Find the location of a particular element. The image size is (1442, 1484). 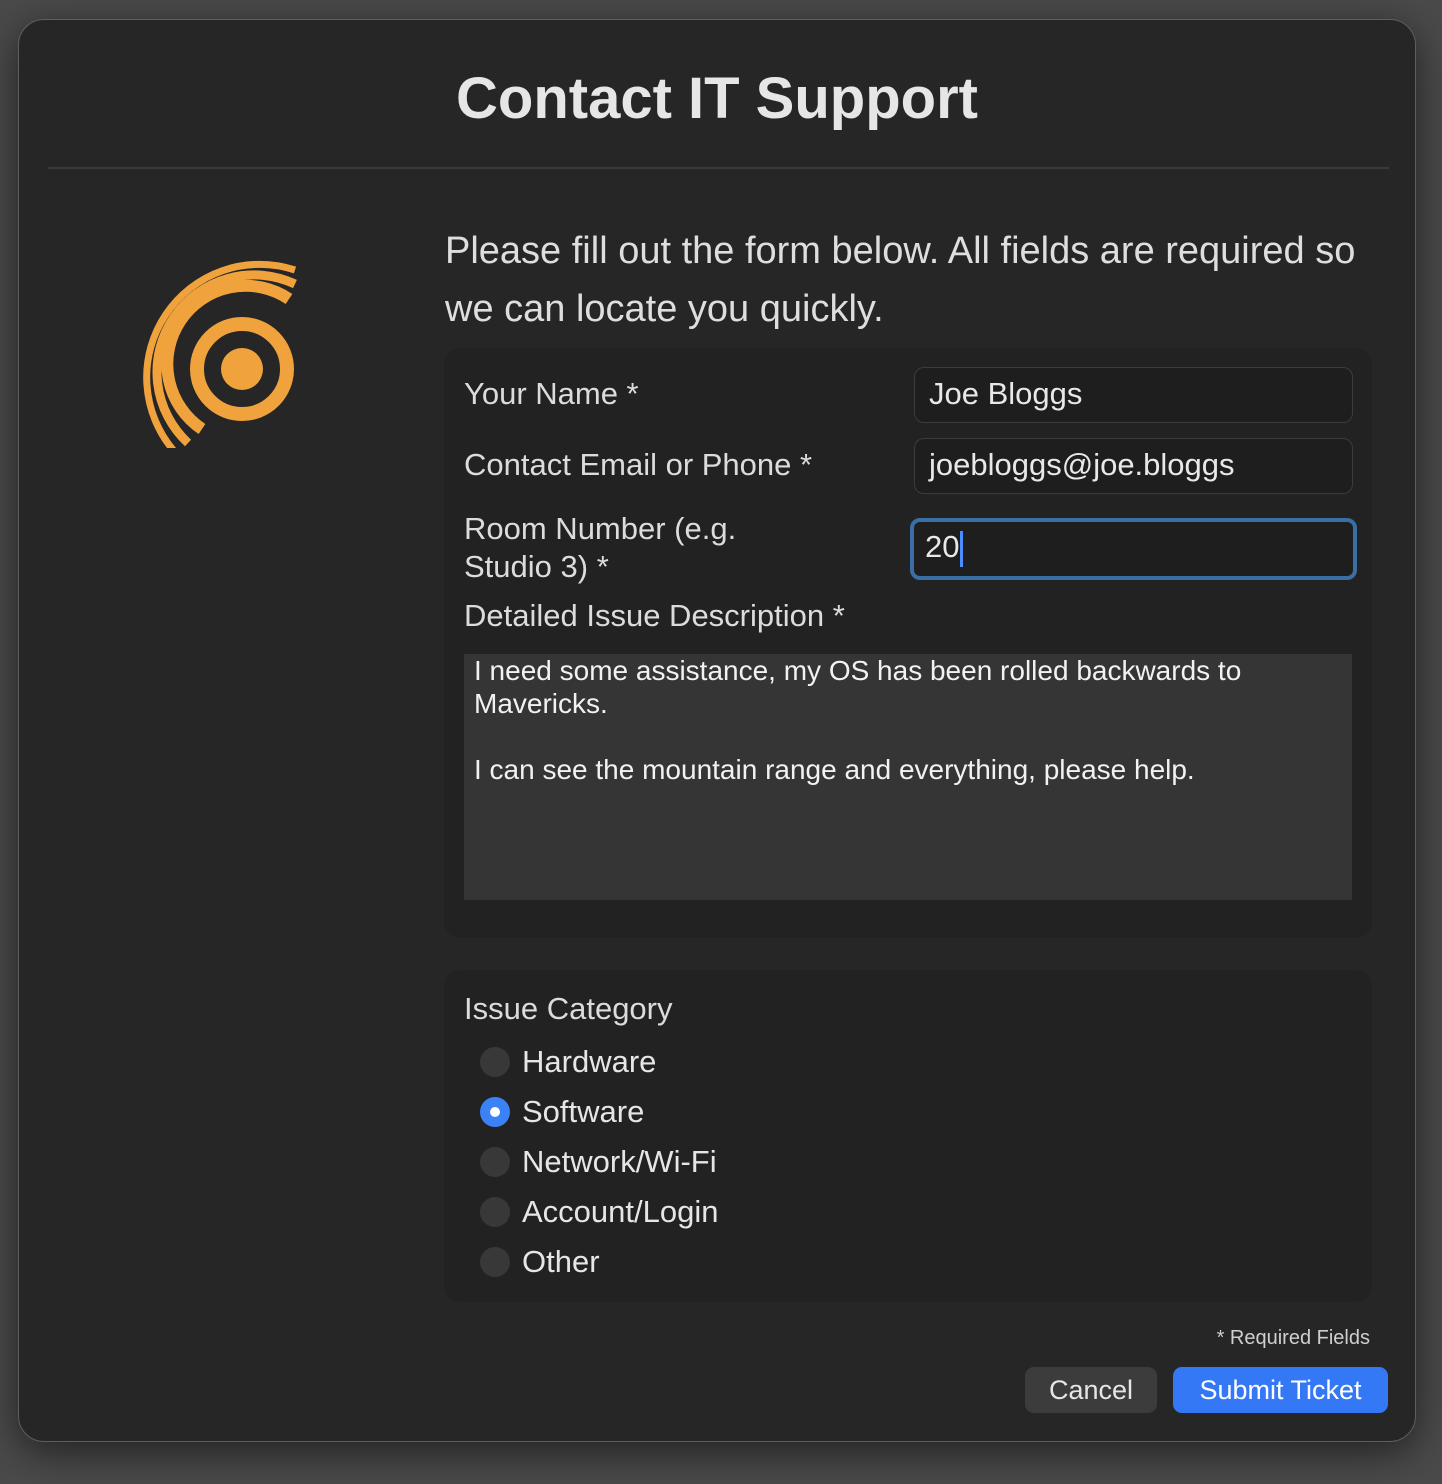

radio-button-network is located at coordinates (495, 1162).